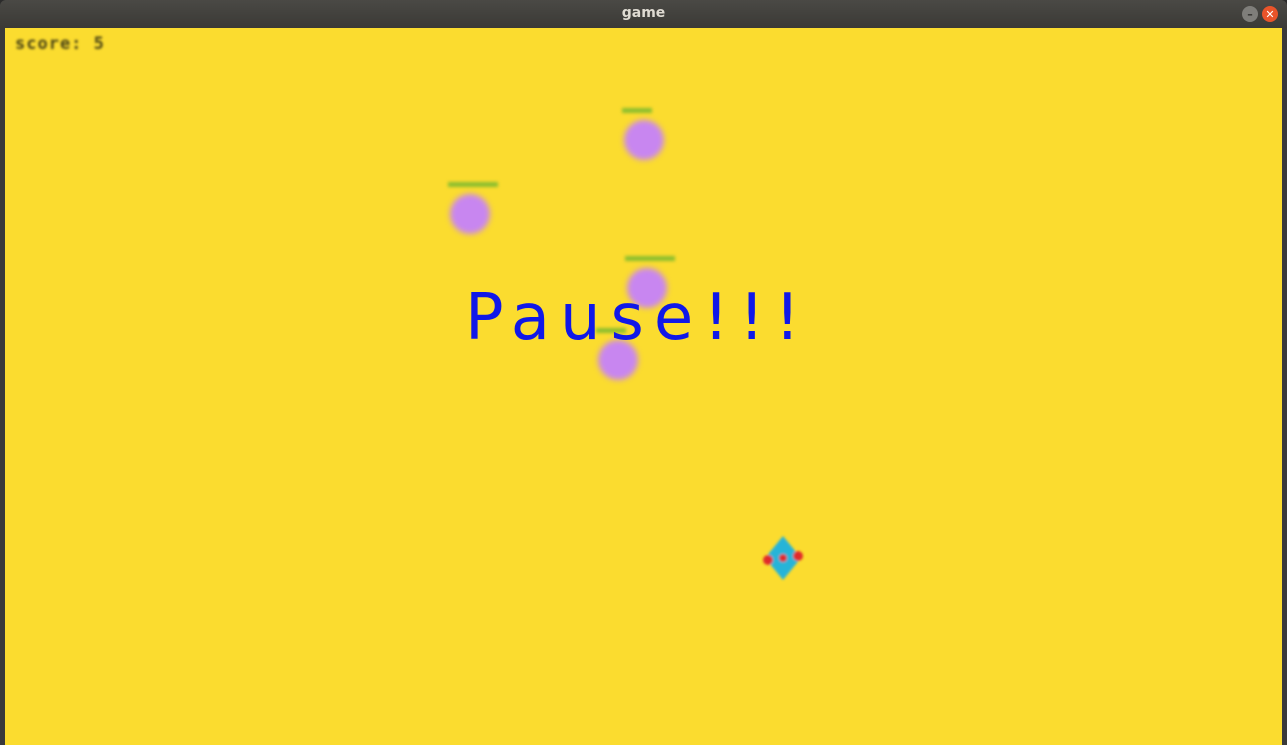  What do you see at coordinates (638, 318) in the screenshot?
I see `pause-message: Pause!!!` at bounding box center [638, 318].